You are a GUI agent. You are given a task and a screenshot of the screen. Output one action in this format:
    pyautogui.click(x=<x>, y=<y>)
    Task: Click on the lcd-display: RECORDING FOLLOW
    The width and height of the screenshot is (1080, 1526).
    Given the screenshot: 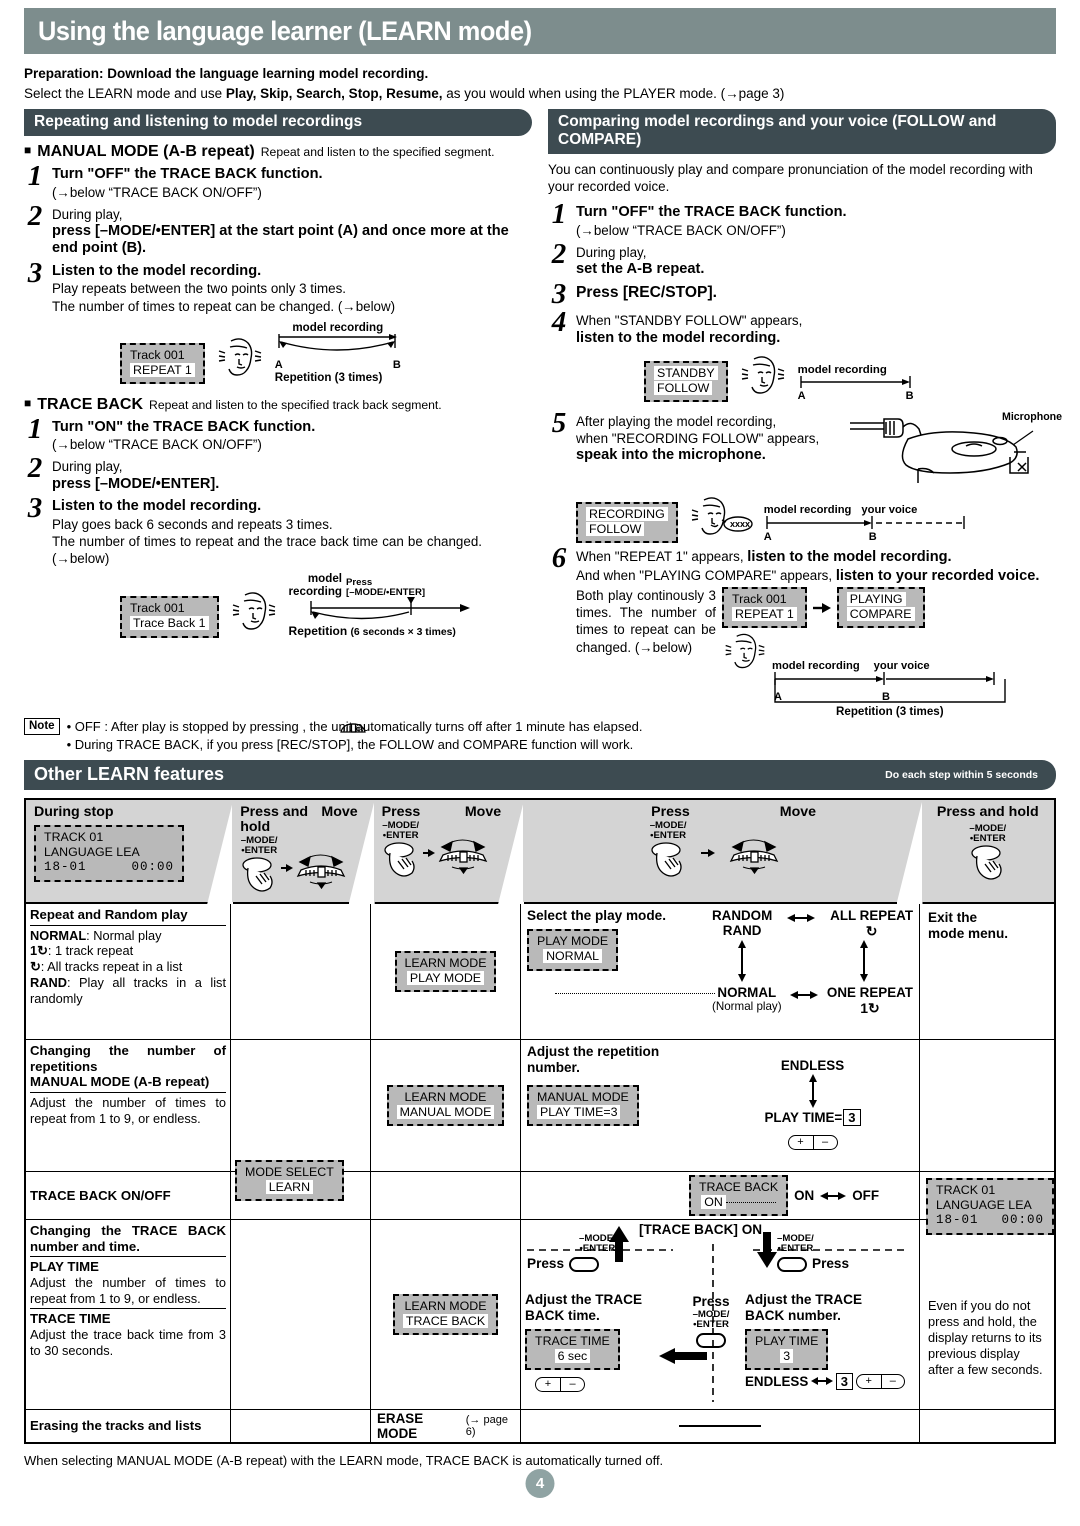 What is the action you would take?
    pyautogui.click(x=627, y=522)
    